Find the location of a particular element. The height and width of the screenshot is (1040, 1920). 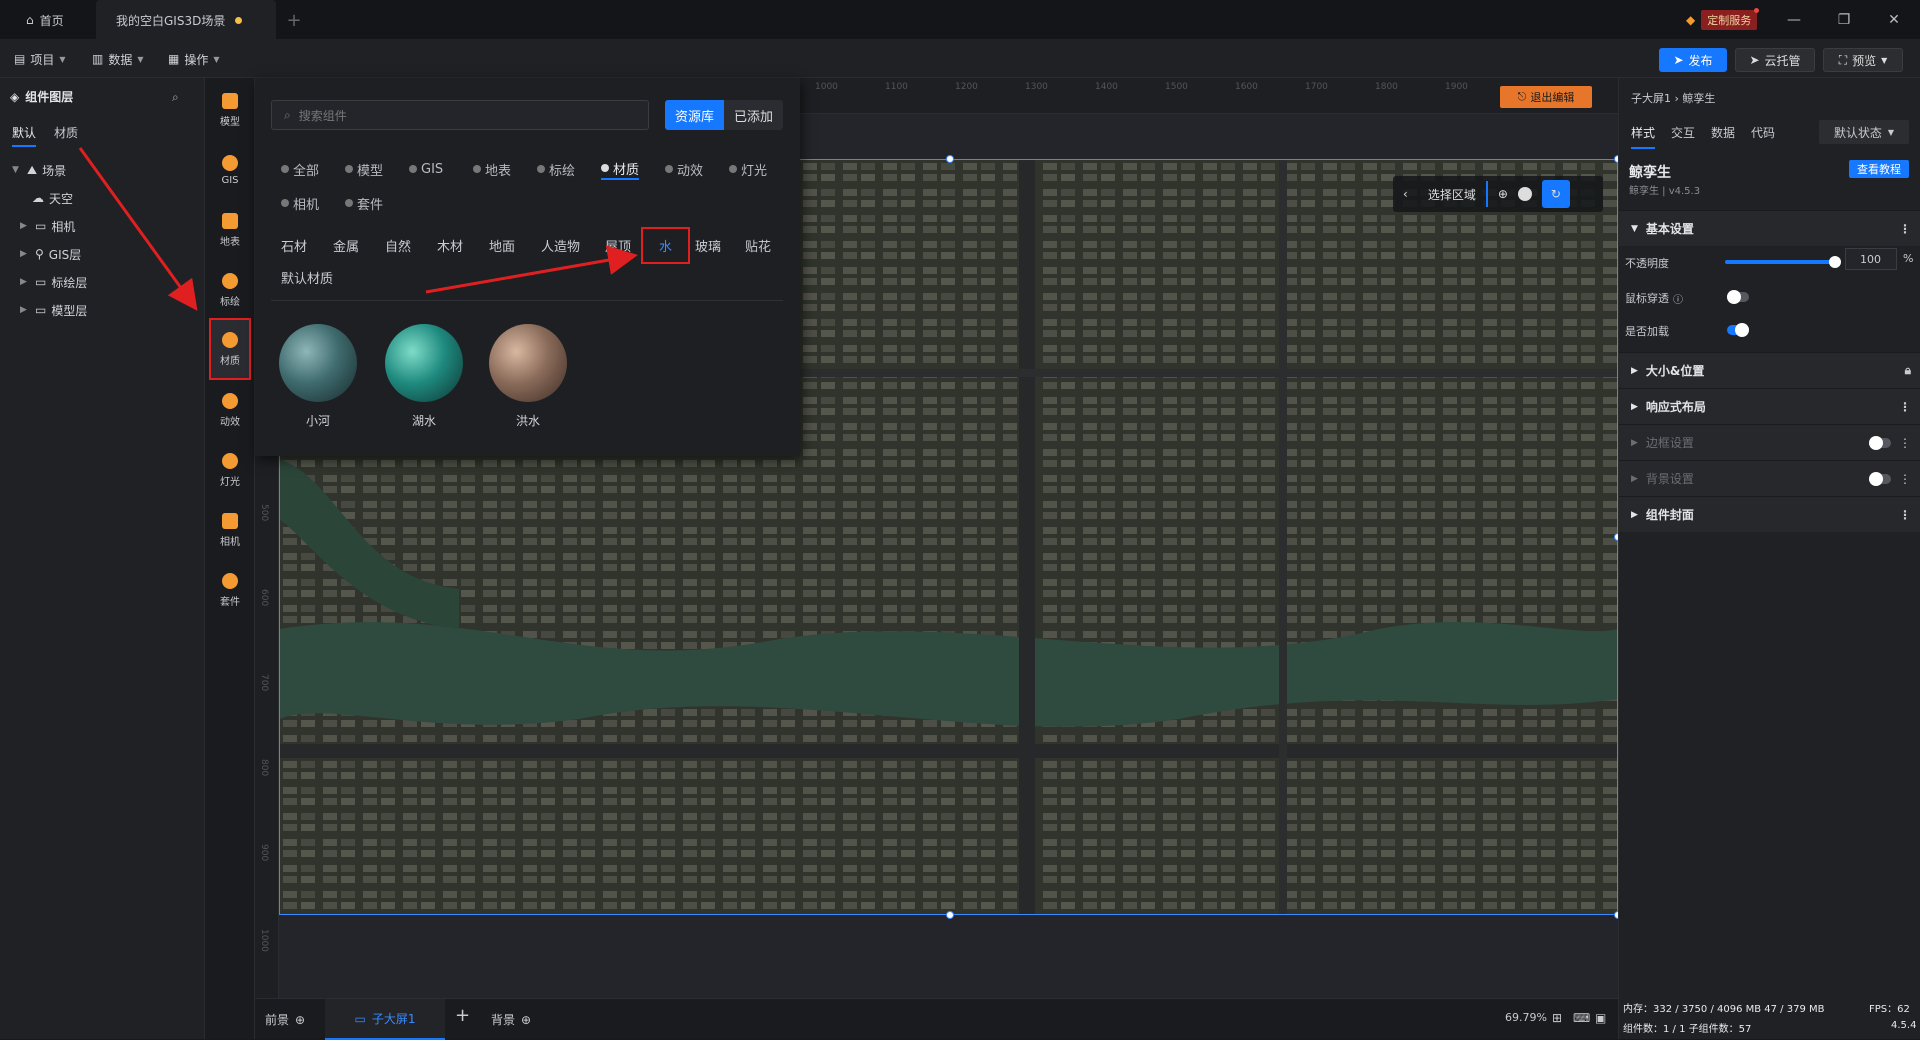

subcategory-decal: 贴花 is located at coordinates (758, 245).